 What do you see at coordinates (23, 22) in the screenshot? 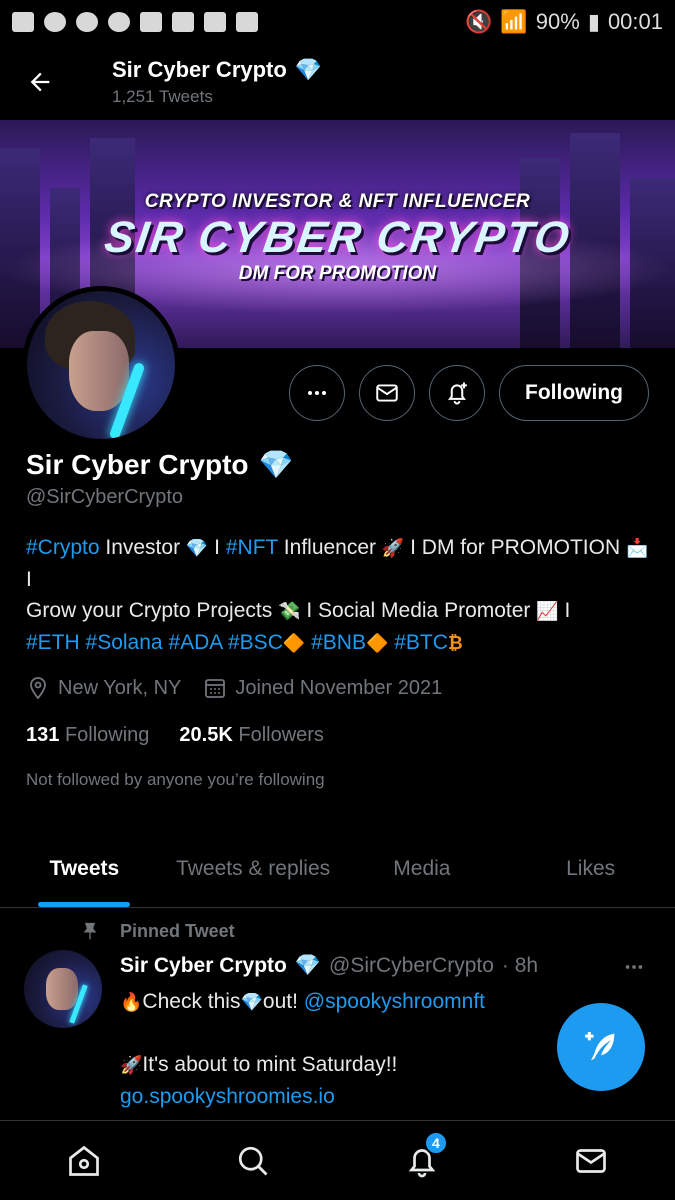
I see `message-icon` at bounding box center [23, 22].